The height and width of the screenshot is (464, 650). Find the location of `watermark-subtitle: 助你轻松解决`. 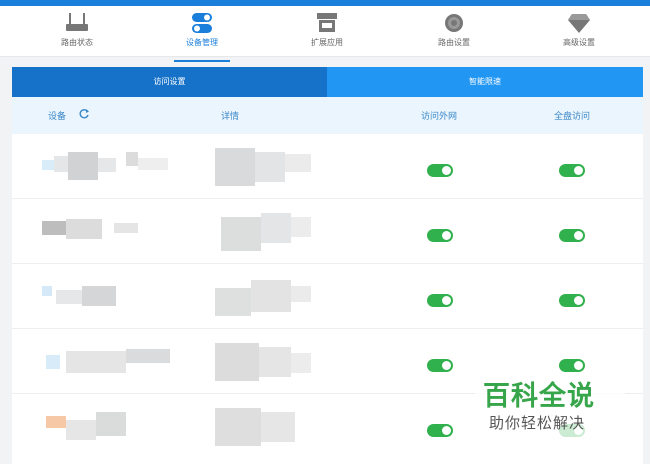

watermark-subtitle: 助你轻松解决 is located at coordinates (537, 423).